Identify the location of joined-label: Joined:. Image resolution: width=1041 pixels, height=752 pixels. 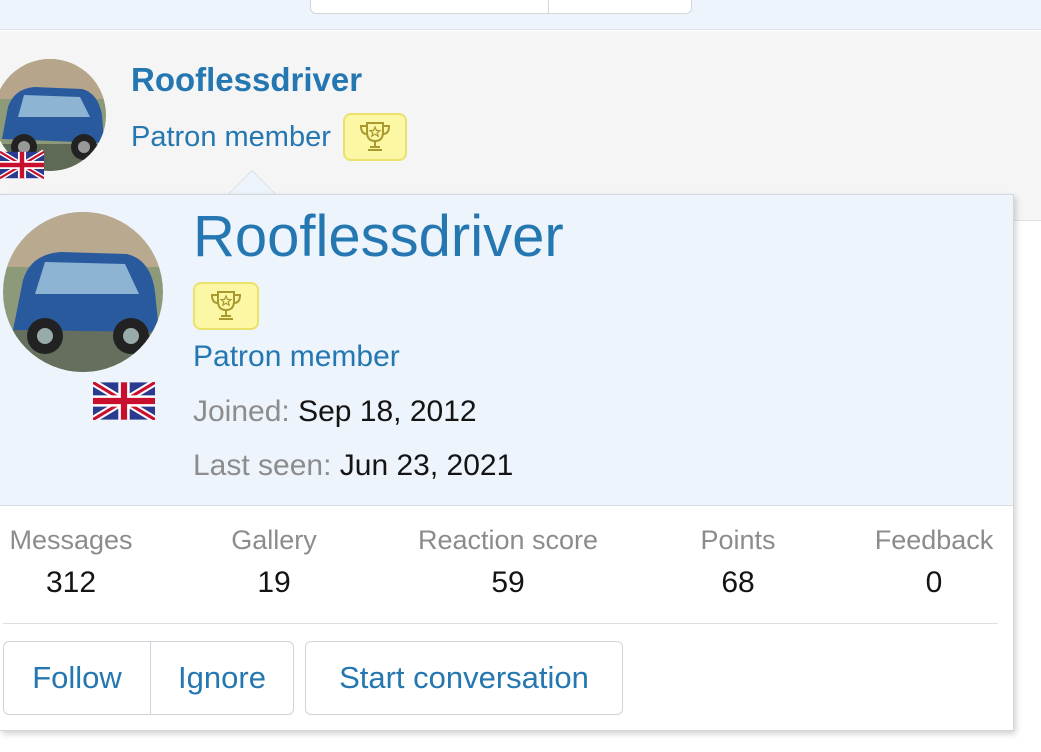
(241, 411).